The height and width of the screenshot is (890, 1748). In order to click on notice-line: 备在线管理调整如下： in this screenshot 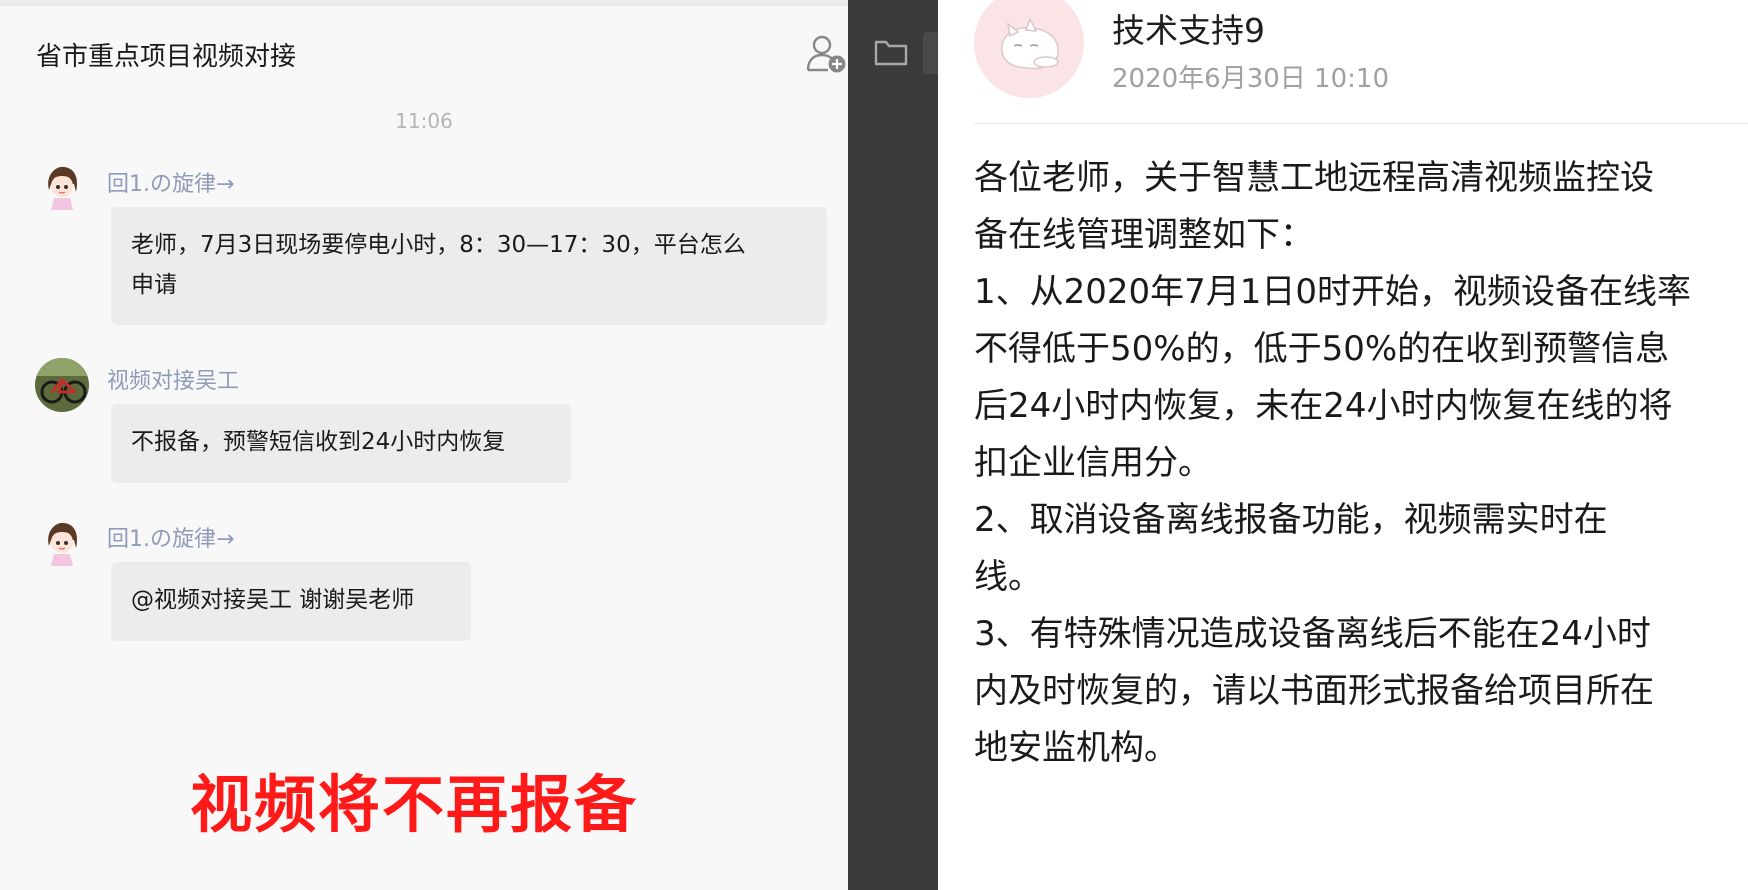, I will do `click(1144, 235)`.